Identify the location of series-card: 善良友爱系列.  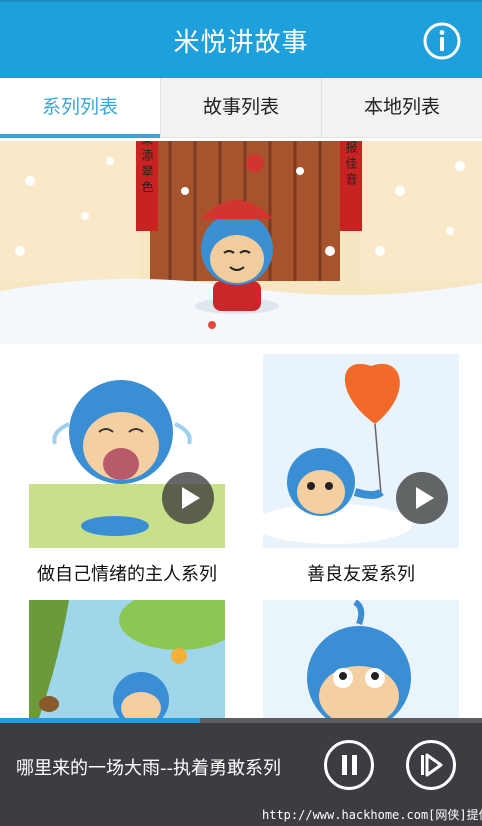
(361, 469).